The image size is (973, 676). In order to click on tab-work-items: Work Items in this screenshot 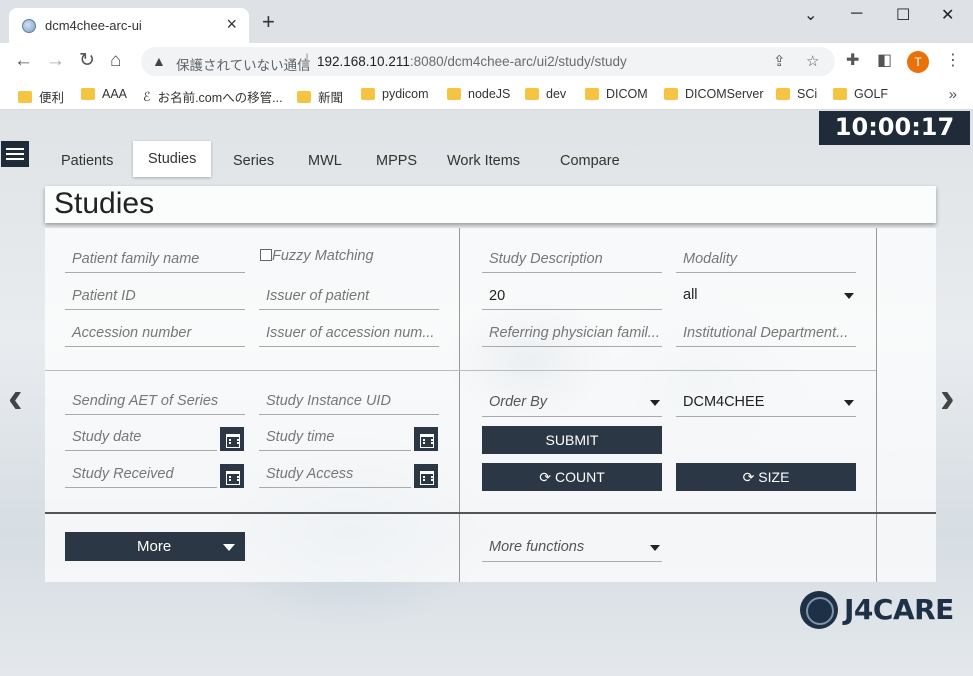, I will do `click(483, 161)`.